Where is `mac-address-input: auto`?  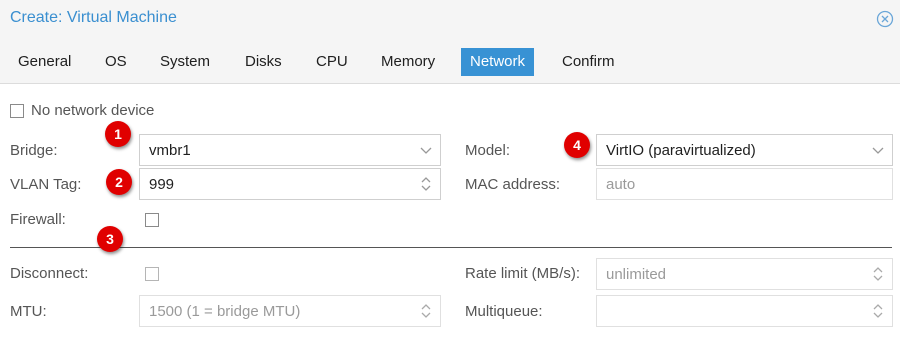
mac-address-input: auto is located at coordinates (744, 184).